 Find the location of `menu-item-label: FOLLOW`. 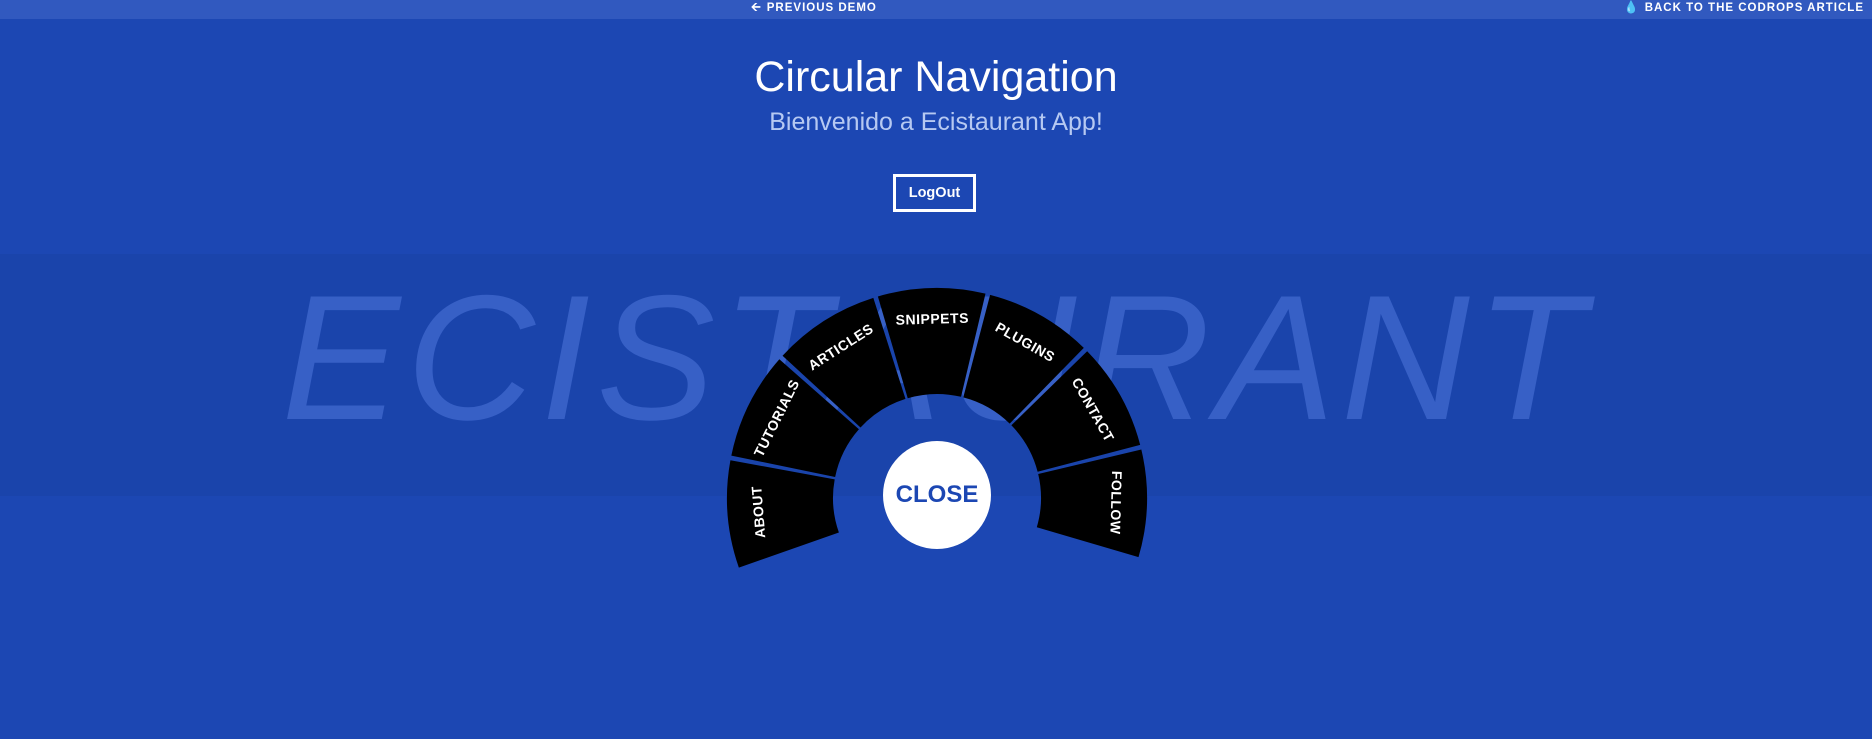

menu-item-label: FOLLOW is located at coordinates (1116, 503).